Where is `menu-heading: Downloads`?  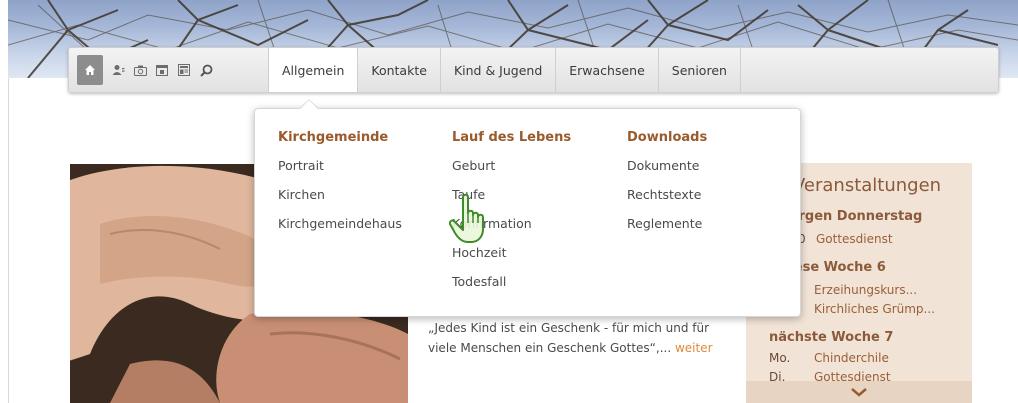 menu-heading: Downloads is located at coordinates (667, 137).